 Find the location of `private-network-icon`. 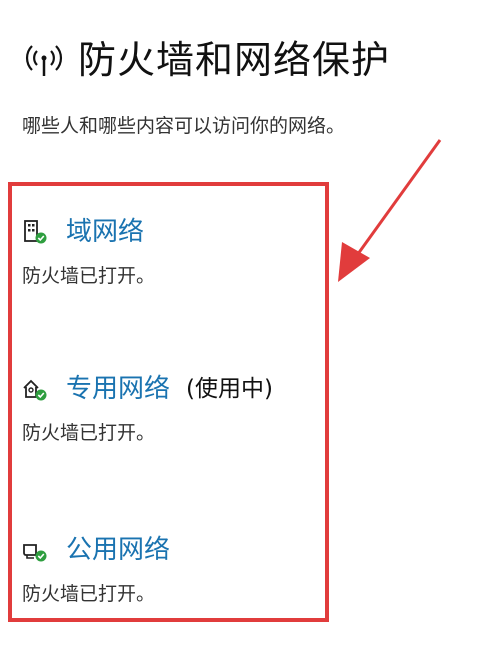

private-network-icon is located at coordinates (35, 389).